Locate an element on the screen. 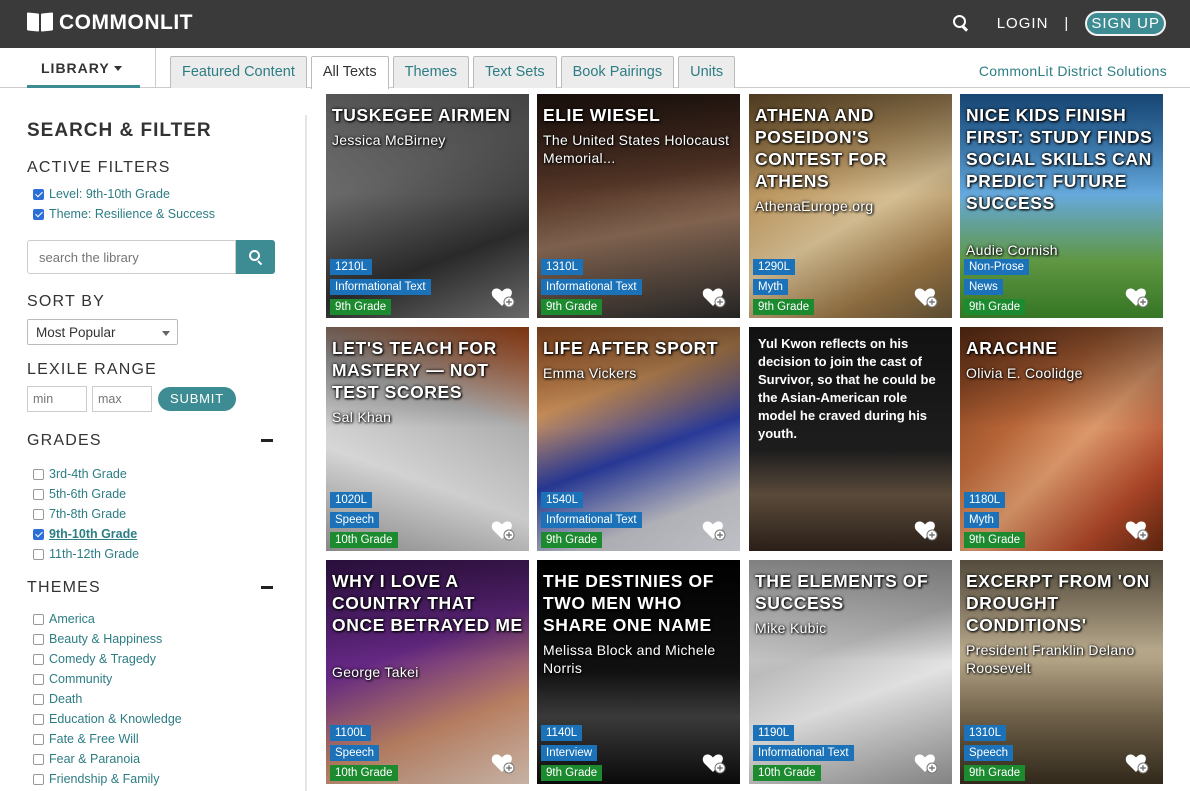  card-title: LIFE AFTER SPORT is located at coordinates (631, 348).